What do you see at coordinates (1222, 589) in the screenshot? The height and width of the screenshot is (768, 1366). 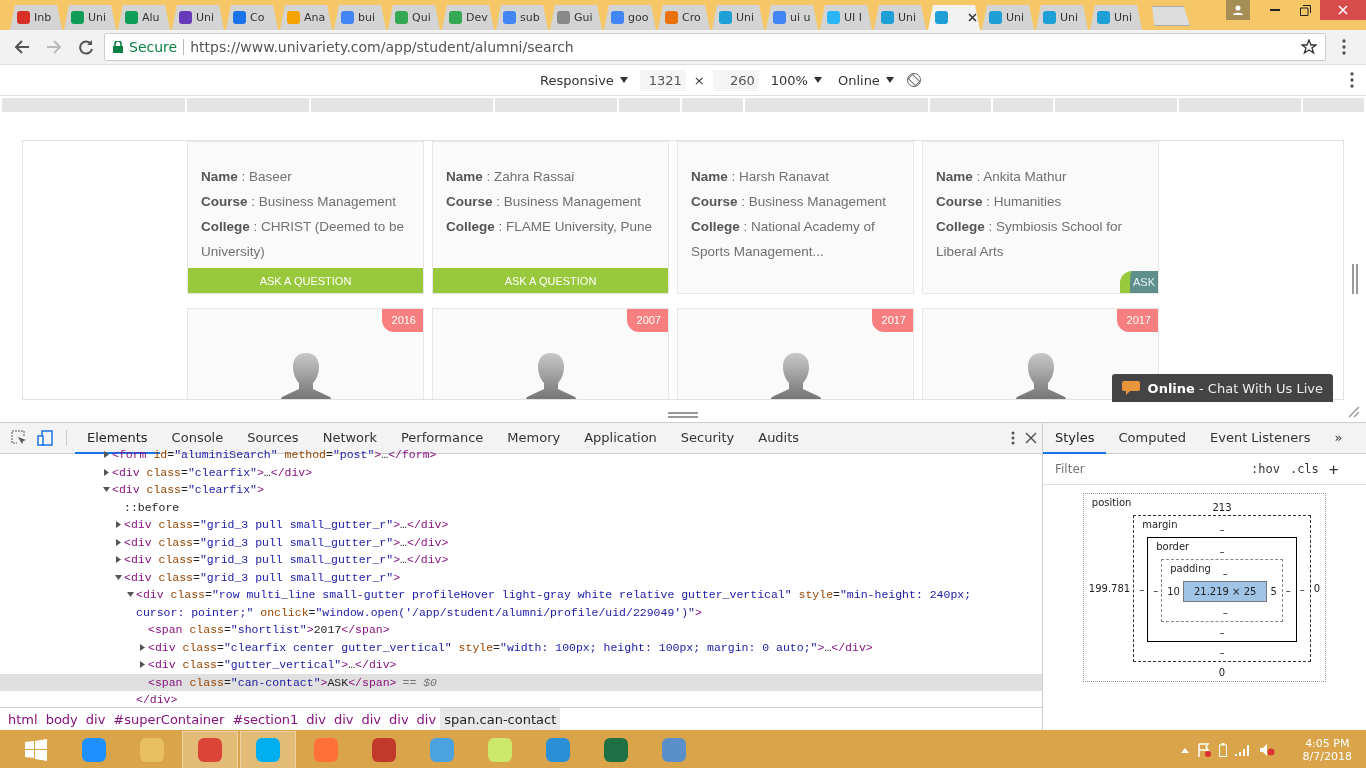 I see `border-box: border – – padding – 10 21.219 × 25 5 – – –` at bounding box center [1222, 589].